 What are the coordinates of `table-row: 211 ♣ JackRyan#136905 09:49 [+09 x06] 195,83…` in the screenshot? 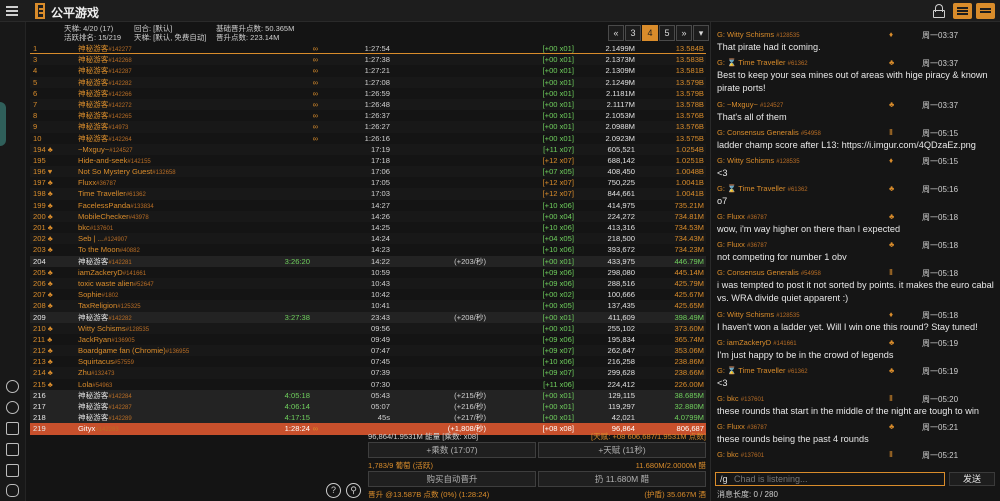 It's located at (368, 339).